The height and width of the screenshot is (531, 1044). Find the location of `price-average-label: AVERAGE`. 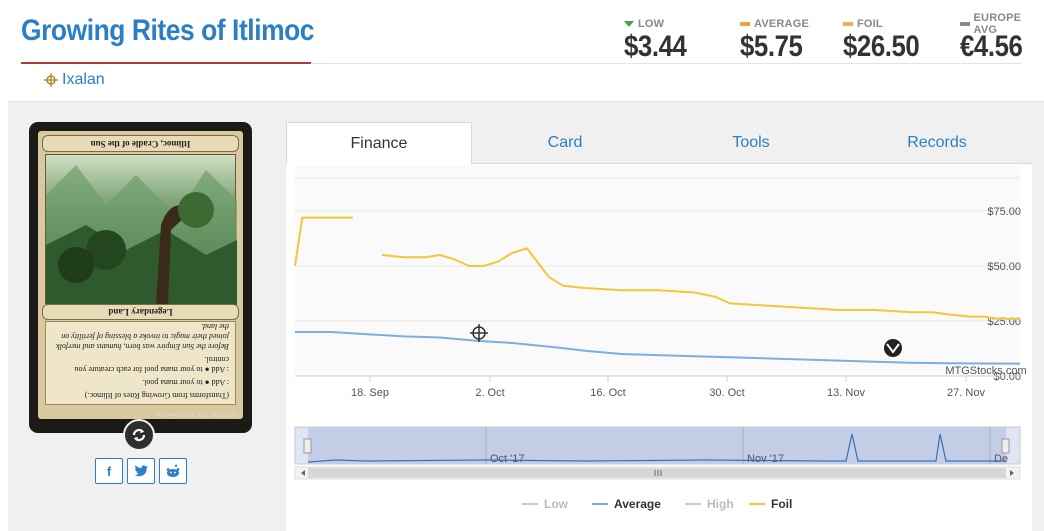

price-average-label: AVERAGE is located at coordinates (781, 23).